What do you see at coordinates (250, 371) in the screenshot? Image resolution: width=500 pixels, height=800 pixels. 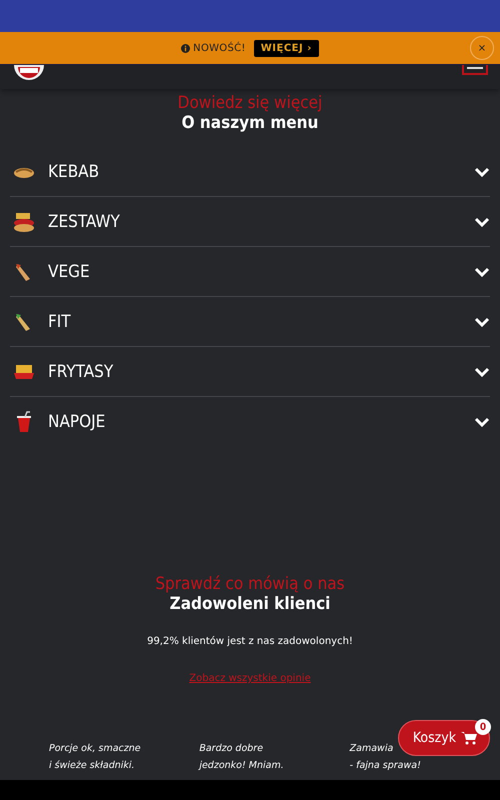 I see `menu-category: FRYTASY` at bounding box center [250, 371].